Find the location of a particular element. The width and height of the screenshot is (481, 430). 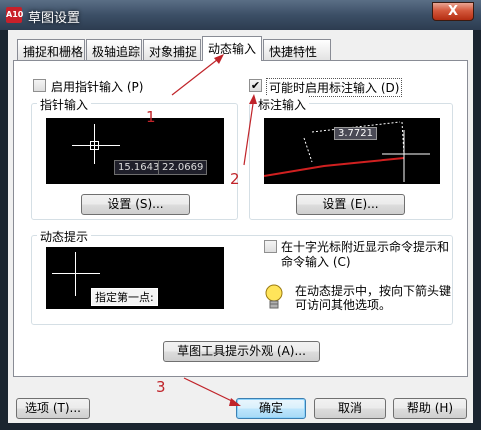

help-button: 帮助 (H) is located at coordinates (430, 408).